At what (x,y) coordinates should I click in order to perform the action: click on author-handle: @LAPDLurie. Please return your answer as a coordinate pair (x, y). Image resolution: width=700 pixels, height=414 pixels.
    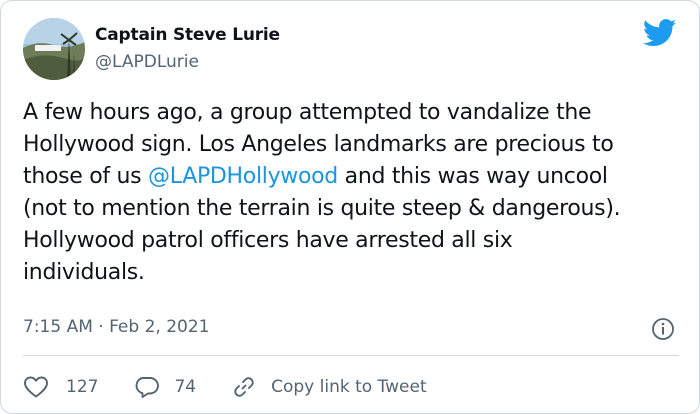
    Looking at the image, I should click on (147, 62).